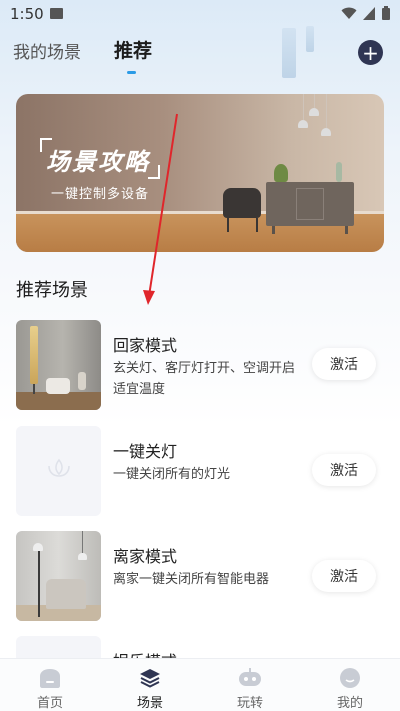 The width and height of the screenshot is (400, 711). I want to click on scene-item: 一键关灯 一键关闭所有的灯光 激活, so click(200, 471).